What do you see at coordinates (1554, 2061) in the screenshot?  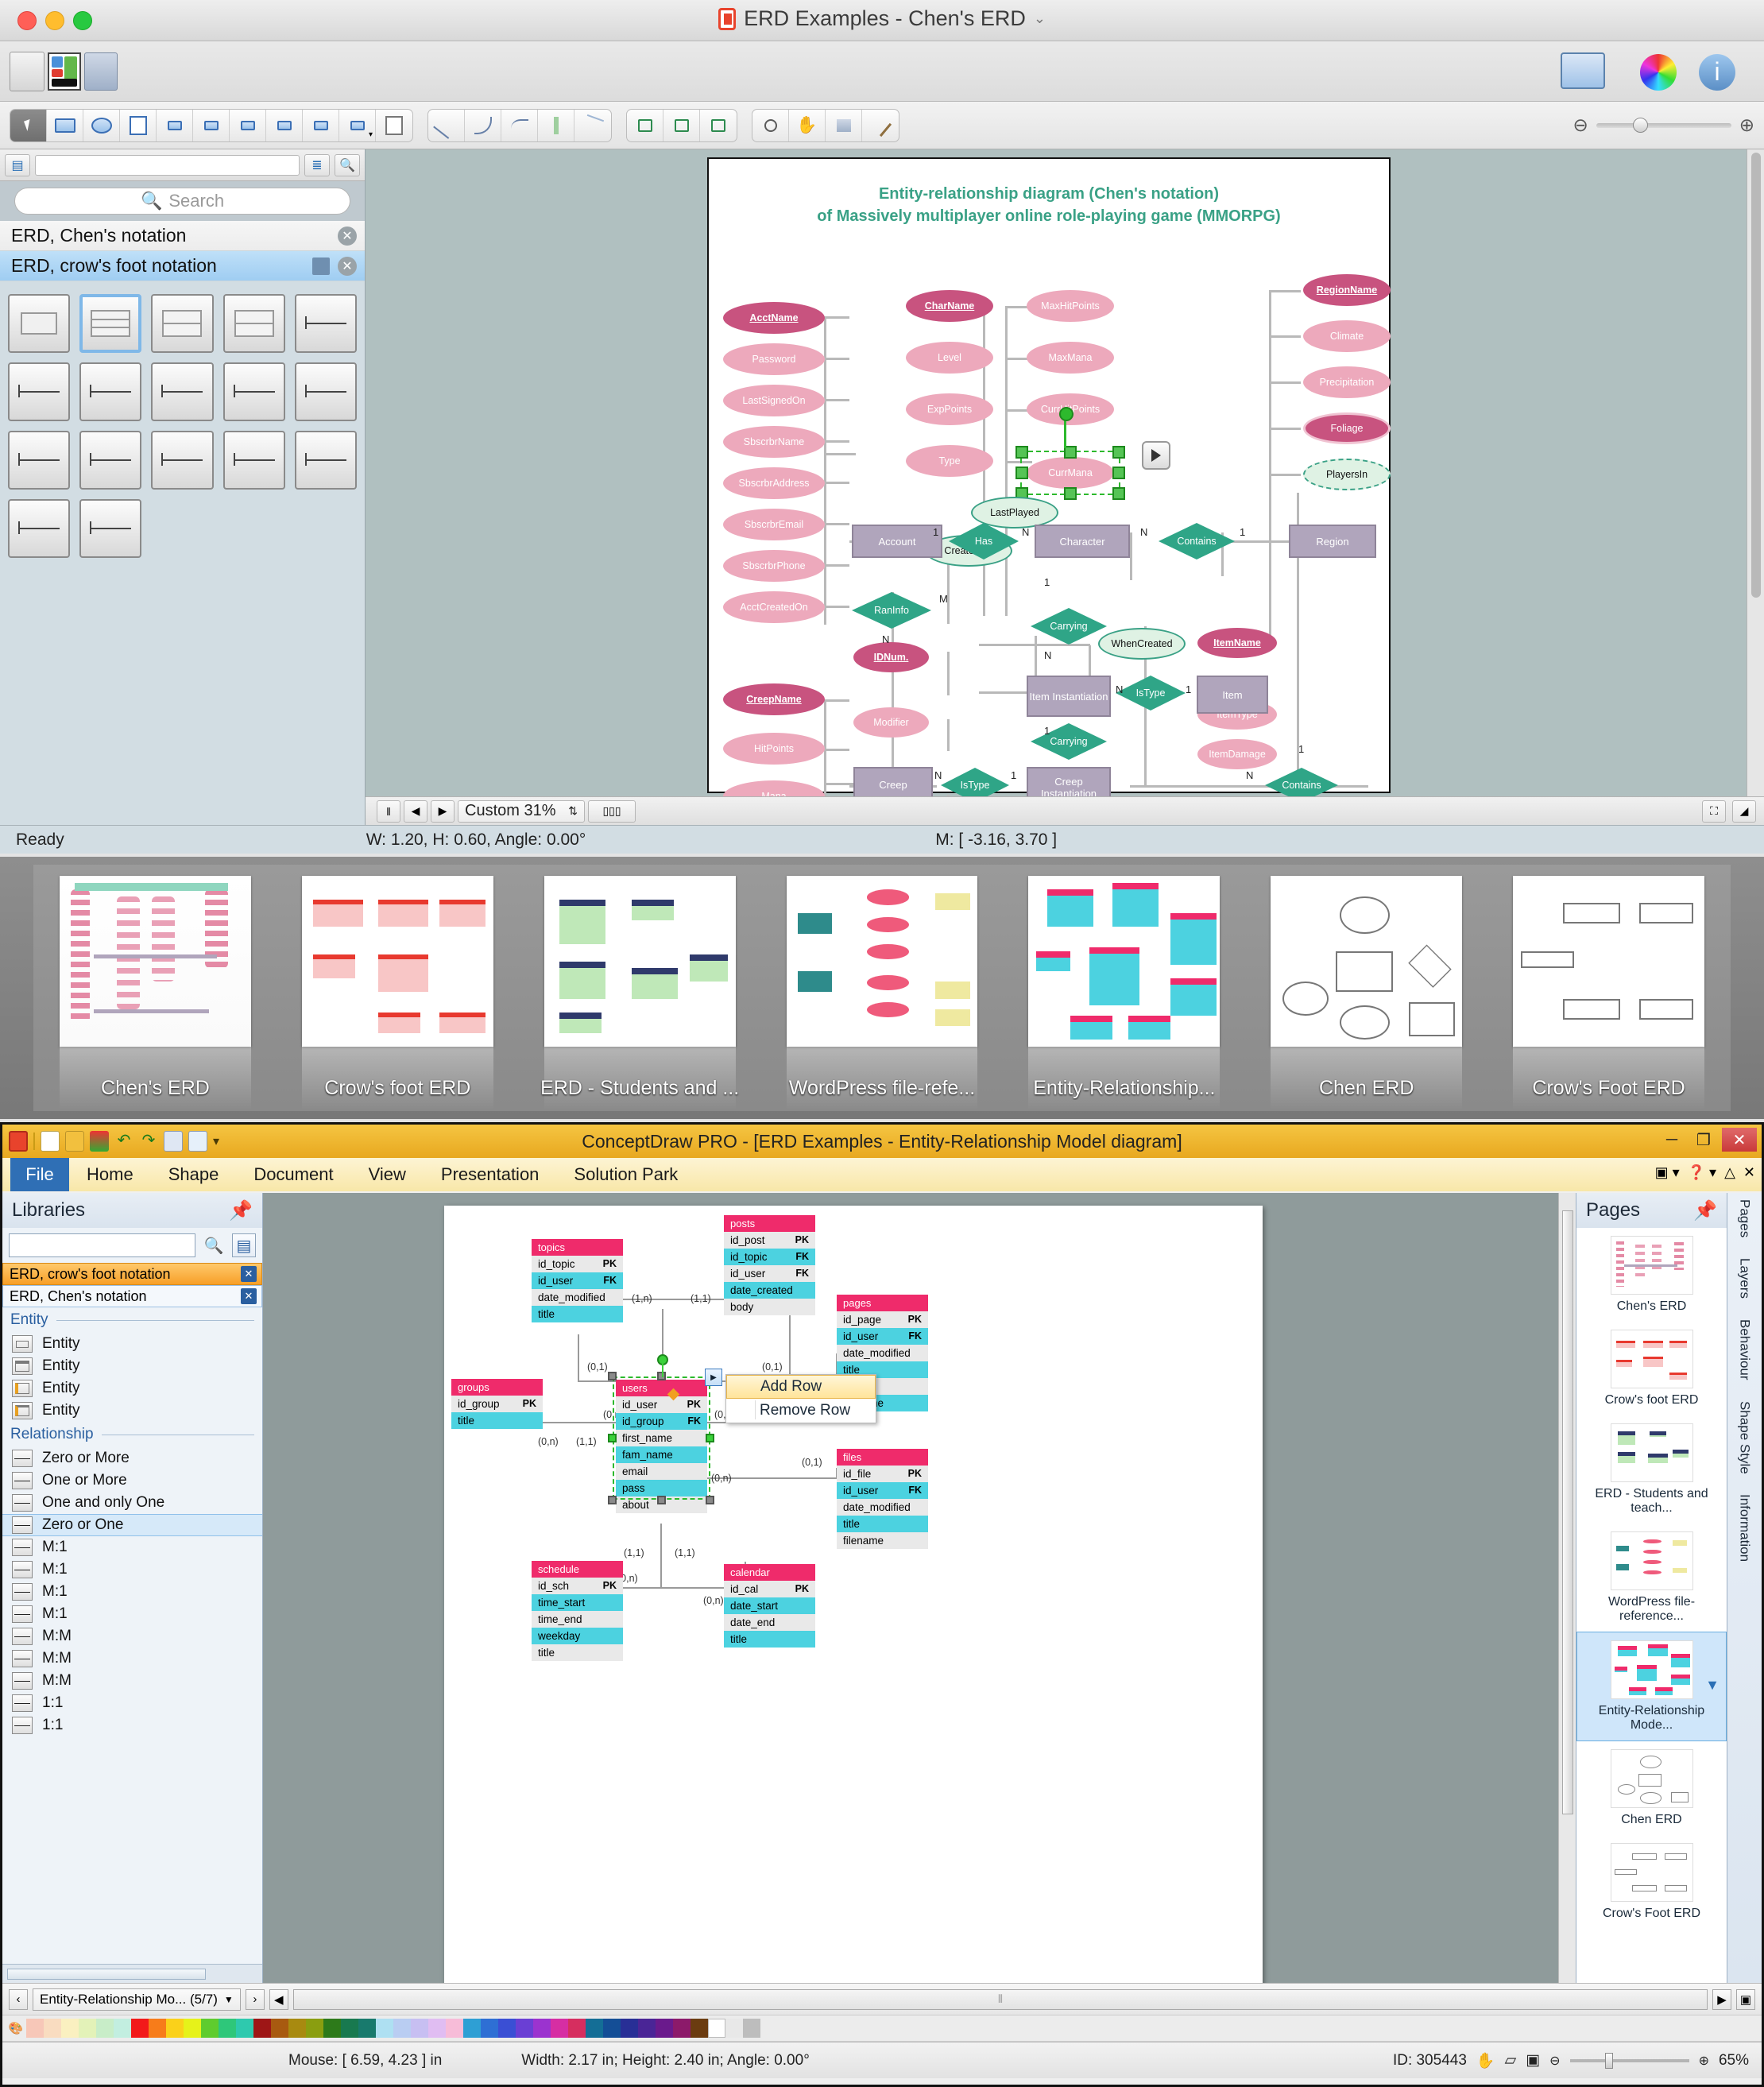 I see `zoom-out-icon: ⊖` at bounding box center [1554, 2061].